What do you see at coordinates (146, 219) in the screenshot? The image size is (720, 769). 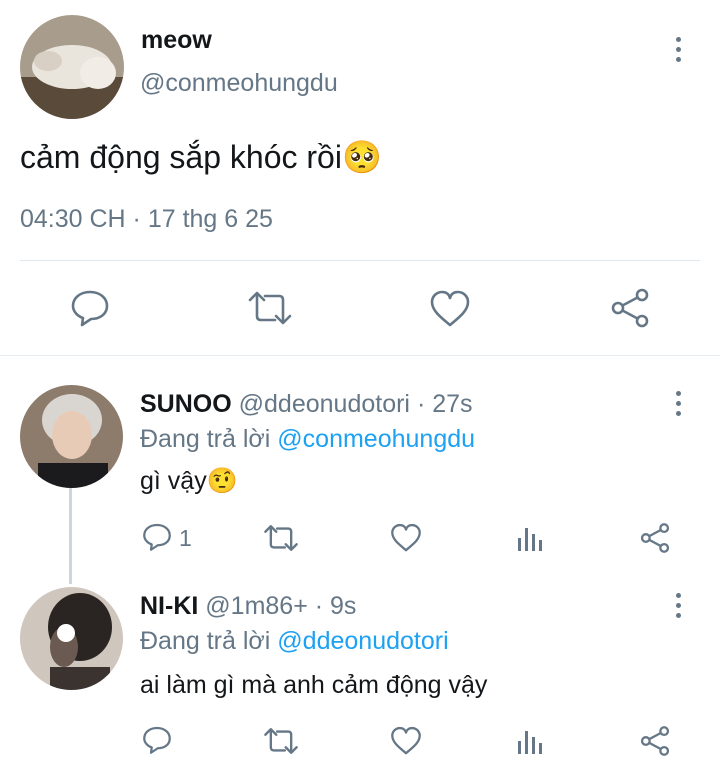 I see `tweet-timestamp: 04:30 CH · 17 thg 6 25` at bounding box center [146, 219].